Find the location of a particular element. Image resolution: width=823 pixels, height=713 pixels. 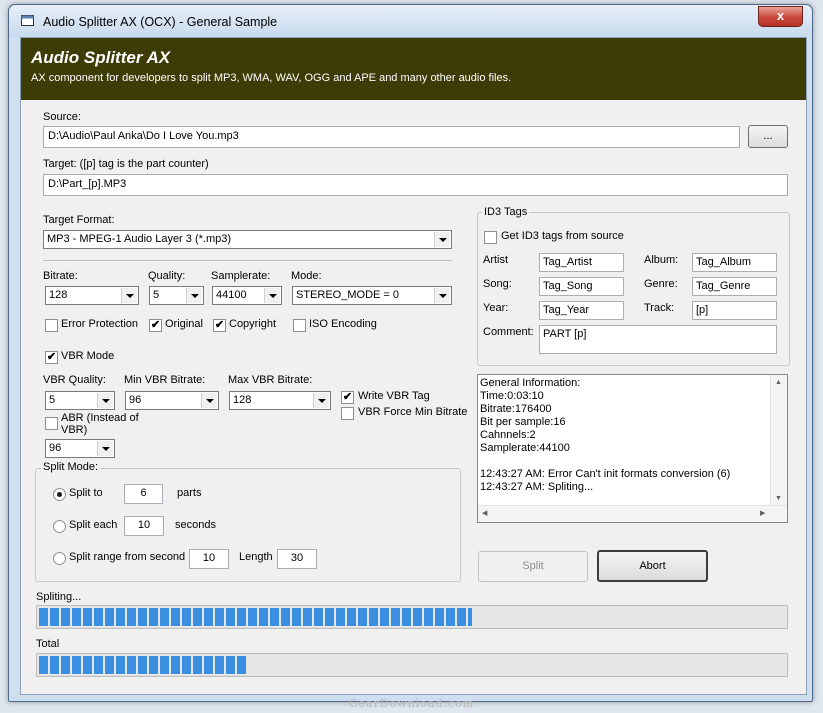

samplerate-value: 44100 is located at coordinates (231, 295).